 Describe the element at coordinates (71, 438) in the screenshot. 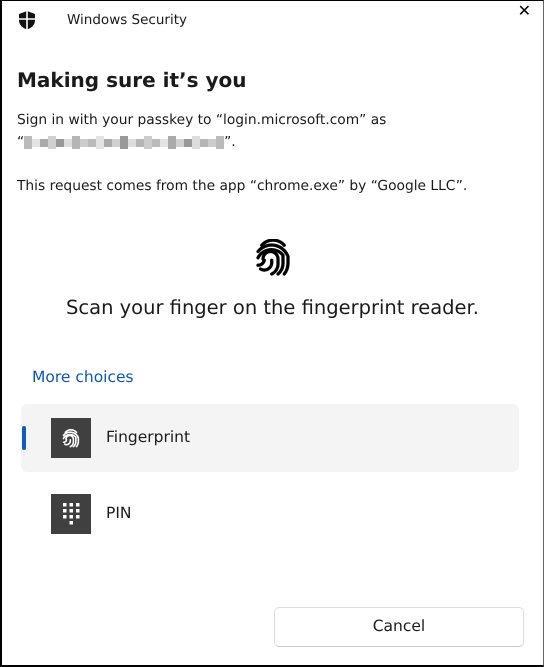

I see `fingerprint-icon` at that location.